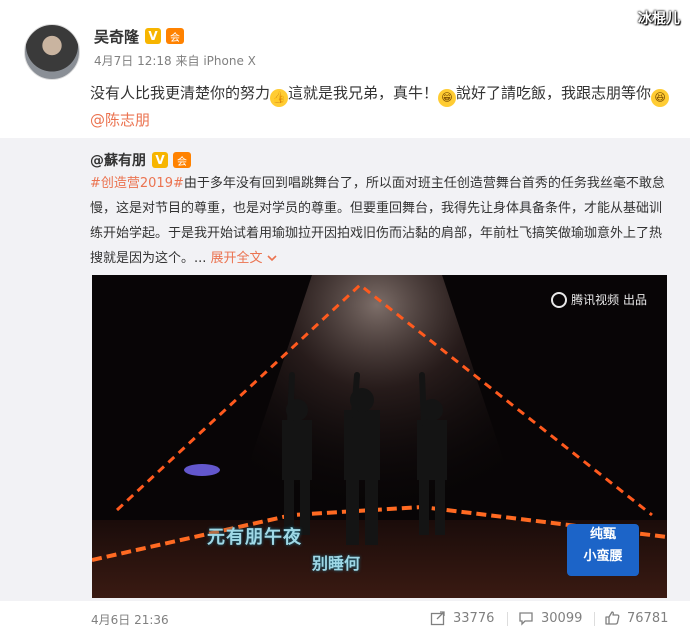  What do you see at coordinates (272, 258) in the screenshot?
I see `chevron-down-icon` at bounding box center [272, 258].